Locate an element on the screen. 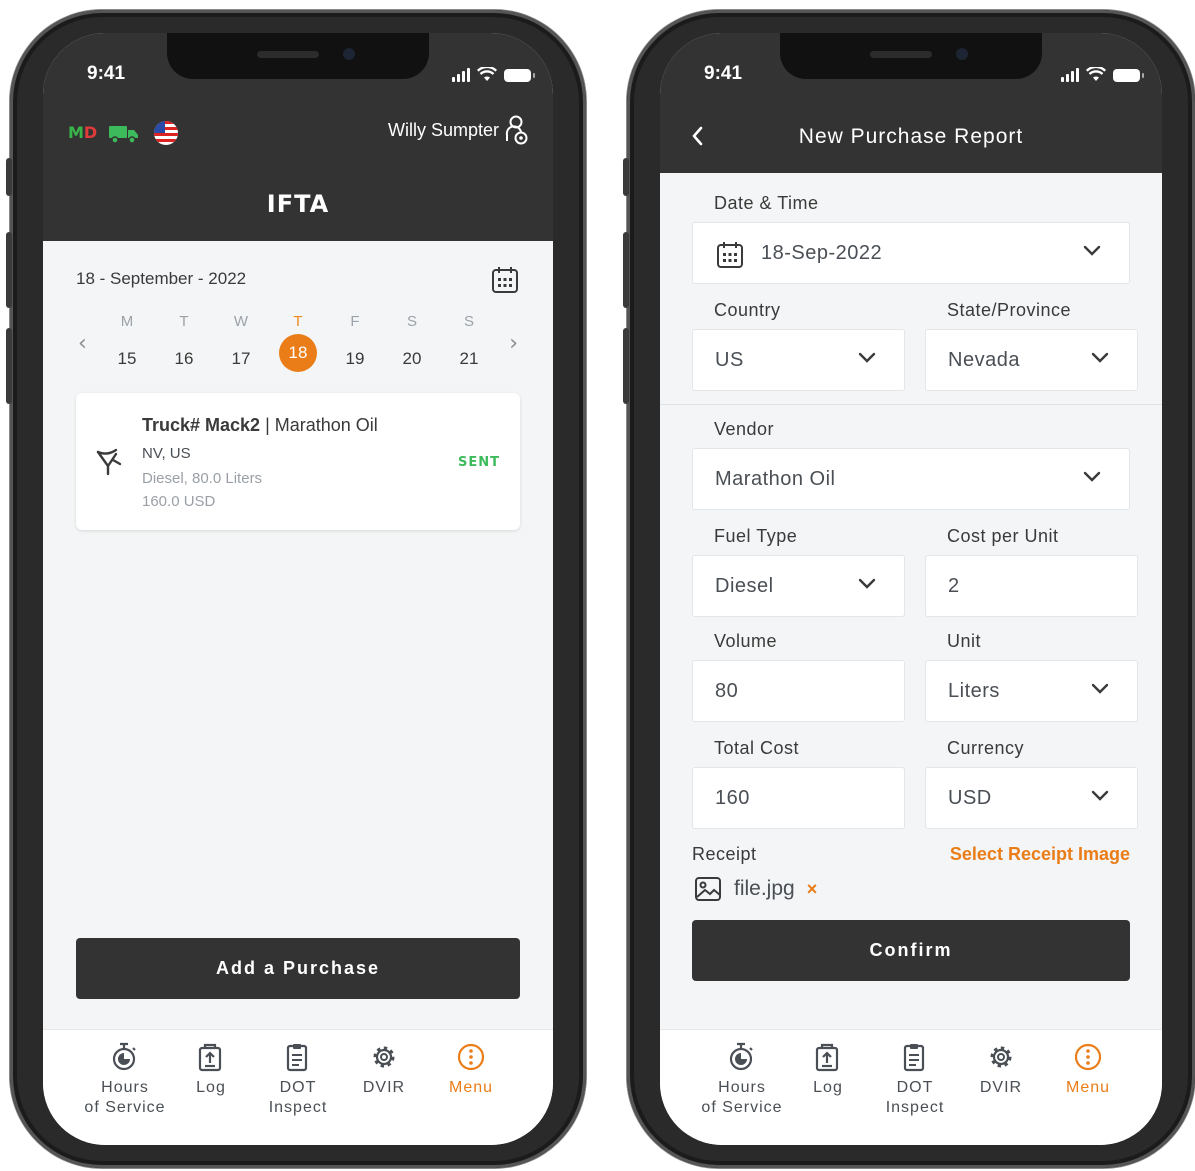 The image size is (1195, 1171). vendor-label: Vendor is located at coordinates (744, 429).